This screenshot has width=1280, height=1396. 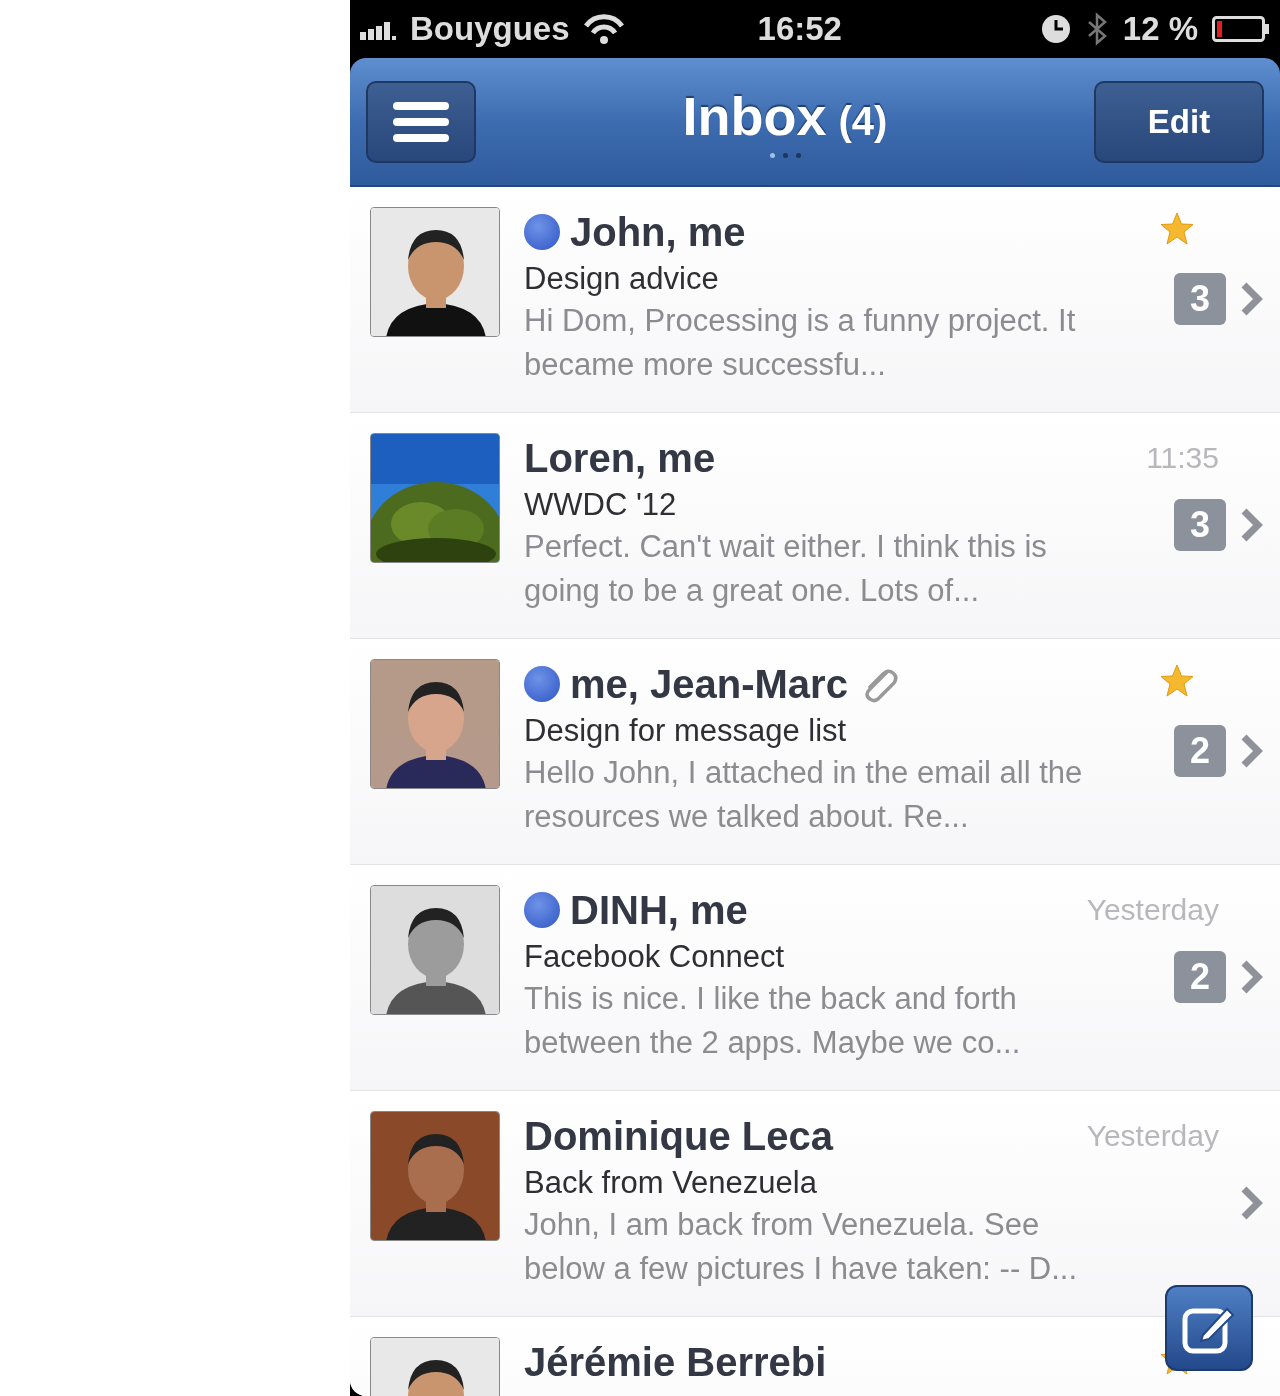 What do you see at coordinates (799, 29) in the screenshot?
I see `status-time: 16:52` at bounding box center [799, 29].